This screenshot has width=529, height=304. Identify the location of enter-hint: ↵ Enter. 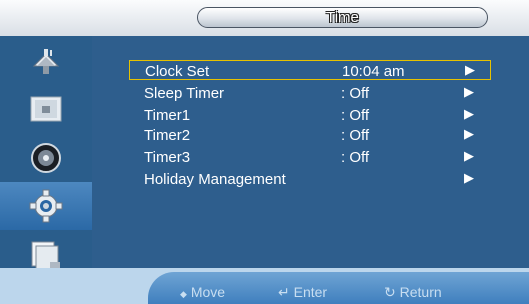
(302, 292).